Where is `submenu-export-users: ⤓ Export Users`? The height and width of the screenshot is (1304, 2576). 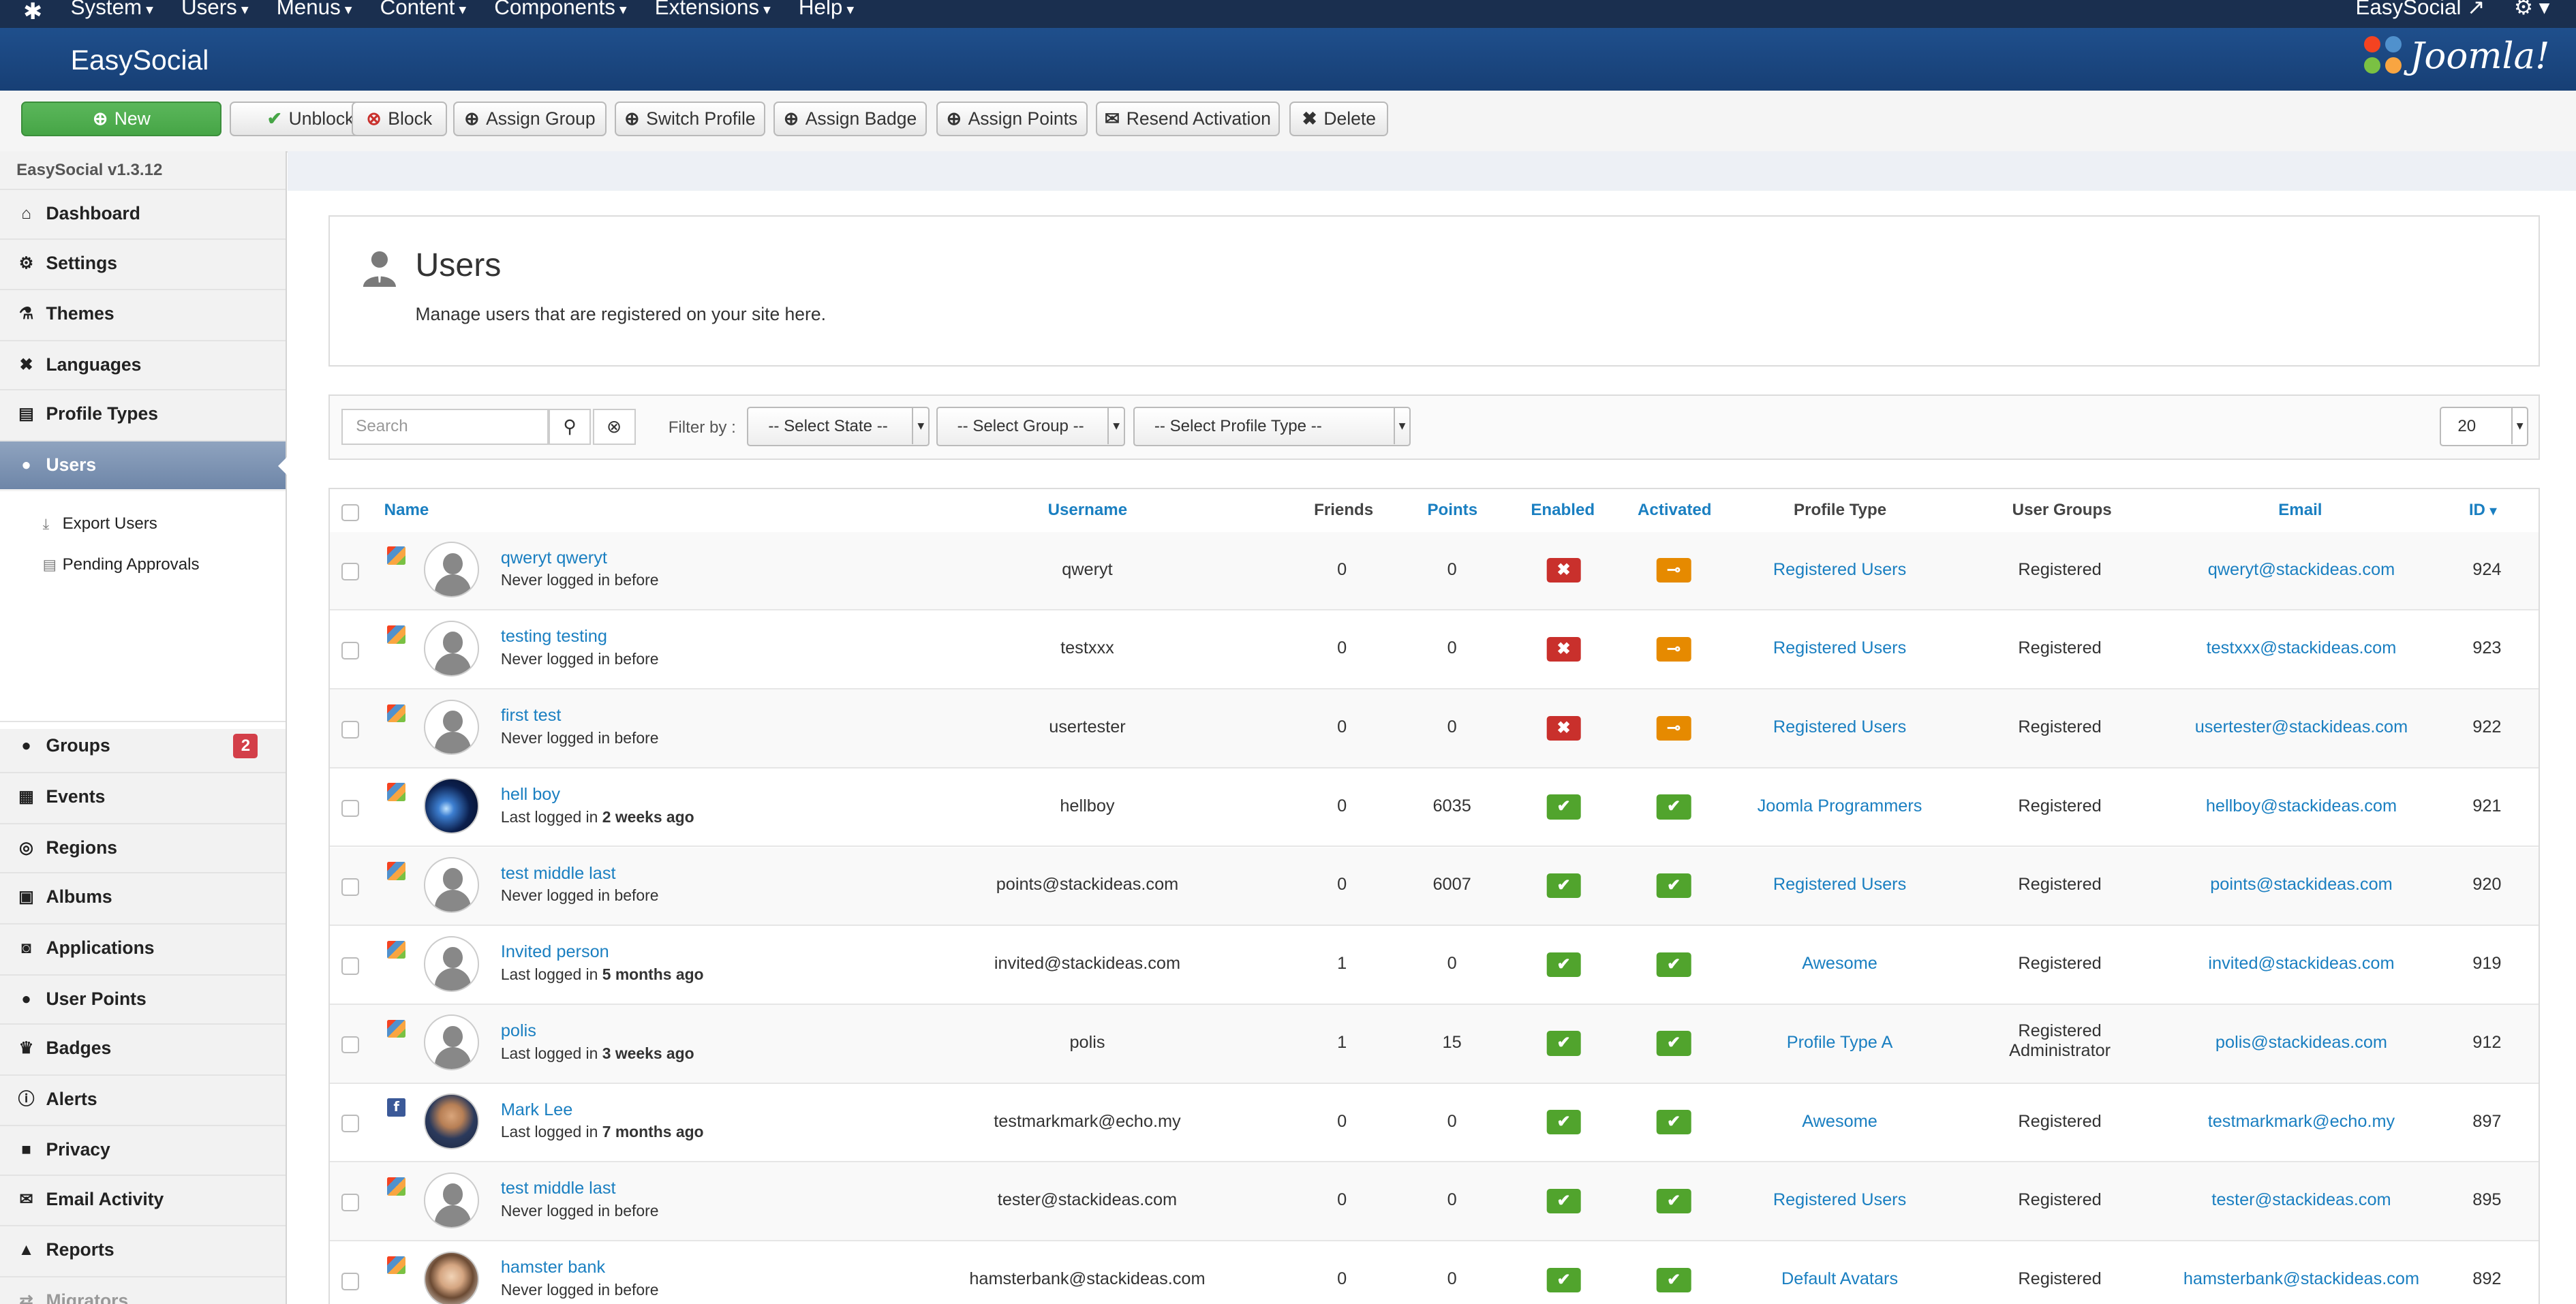 submenu-export-users: ⤓ Export Users is located at coordinates (100, 523).